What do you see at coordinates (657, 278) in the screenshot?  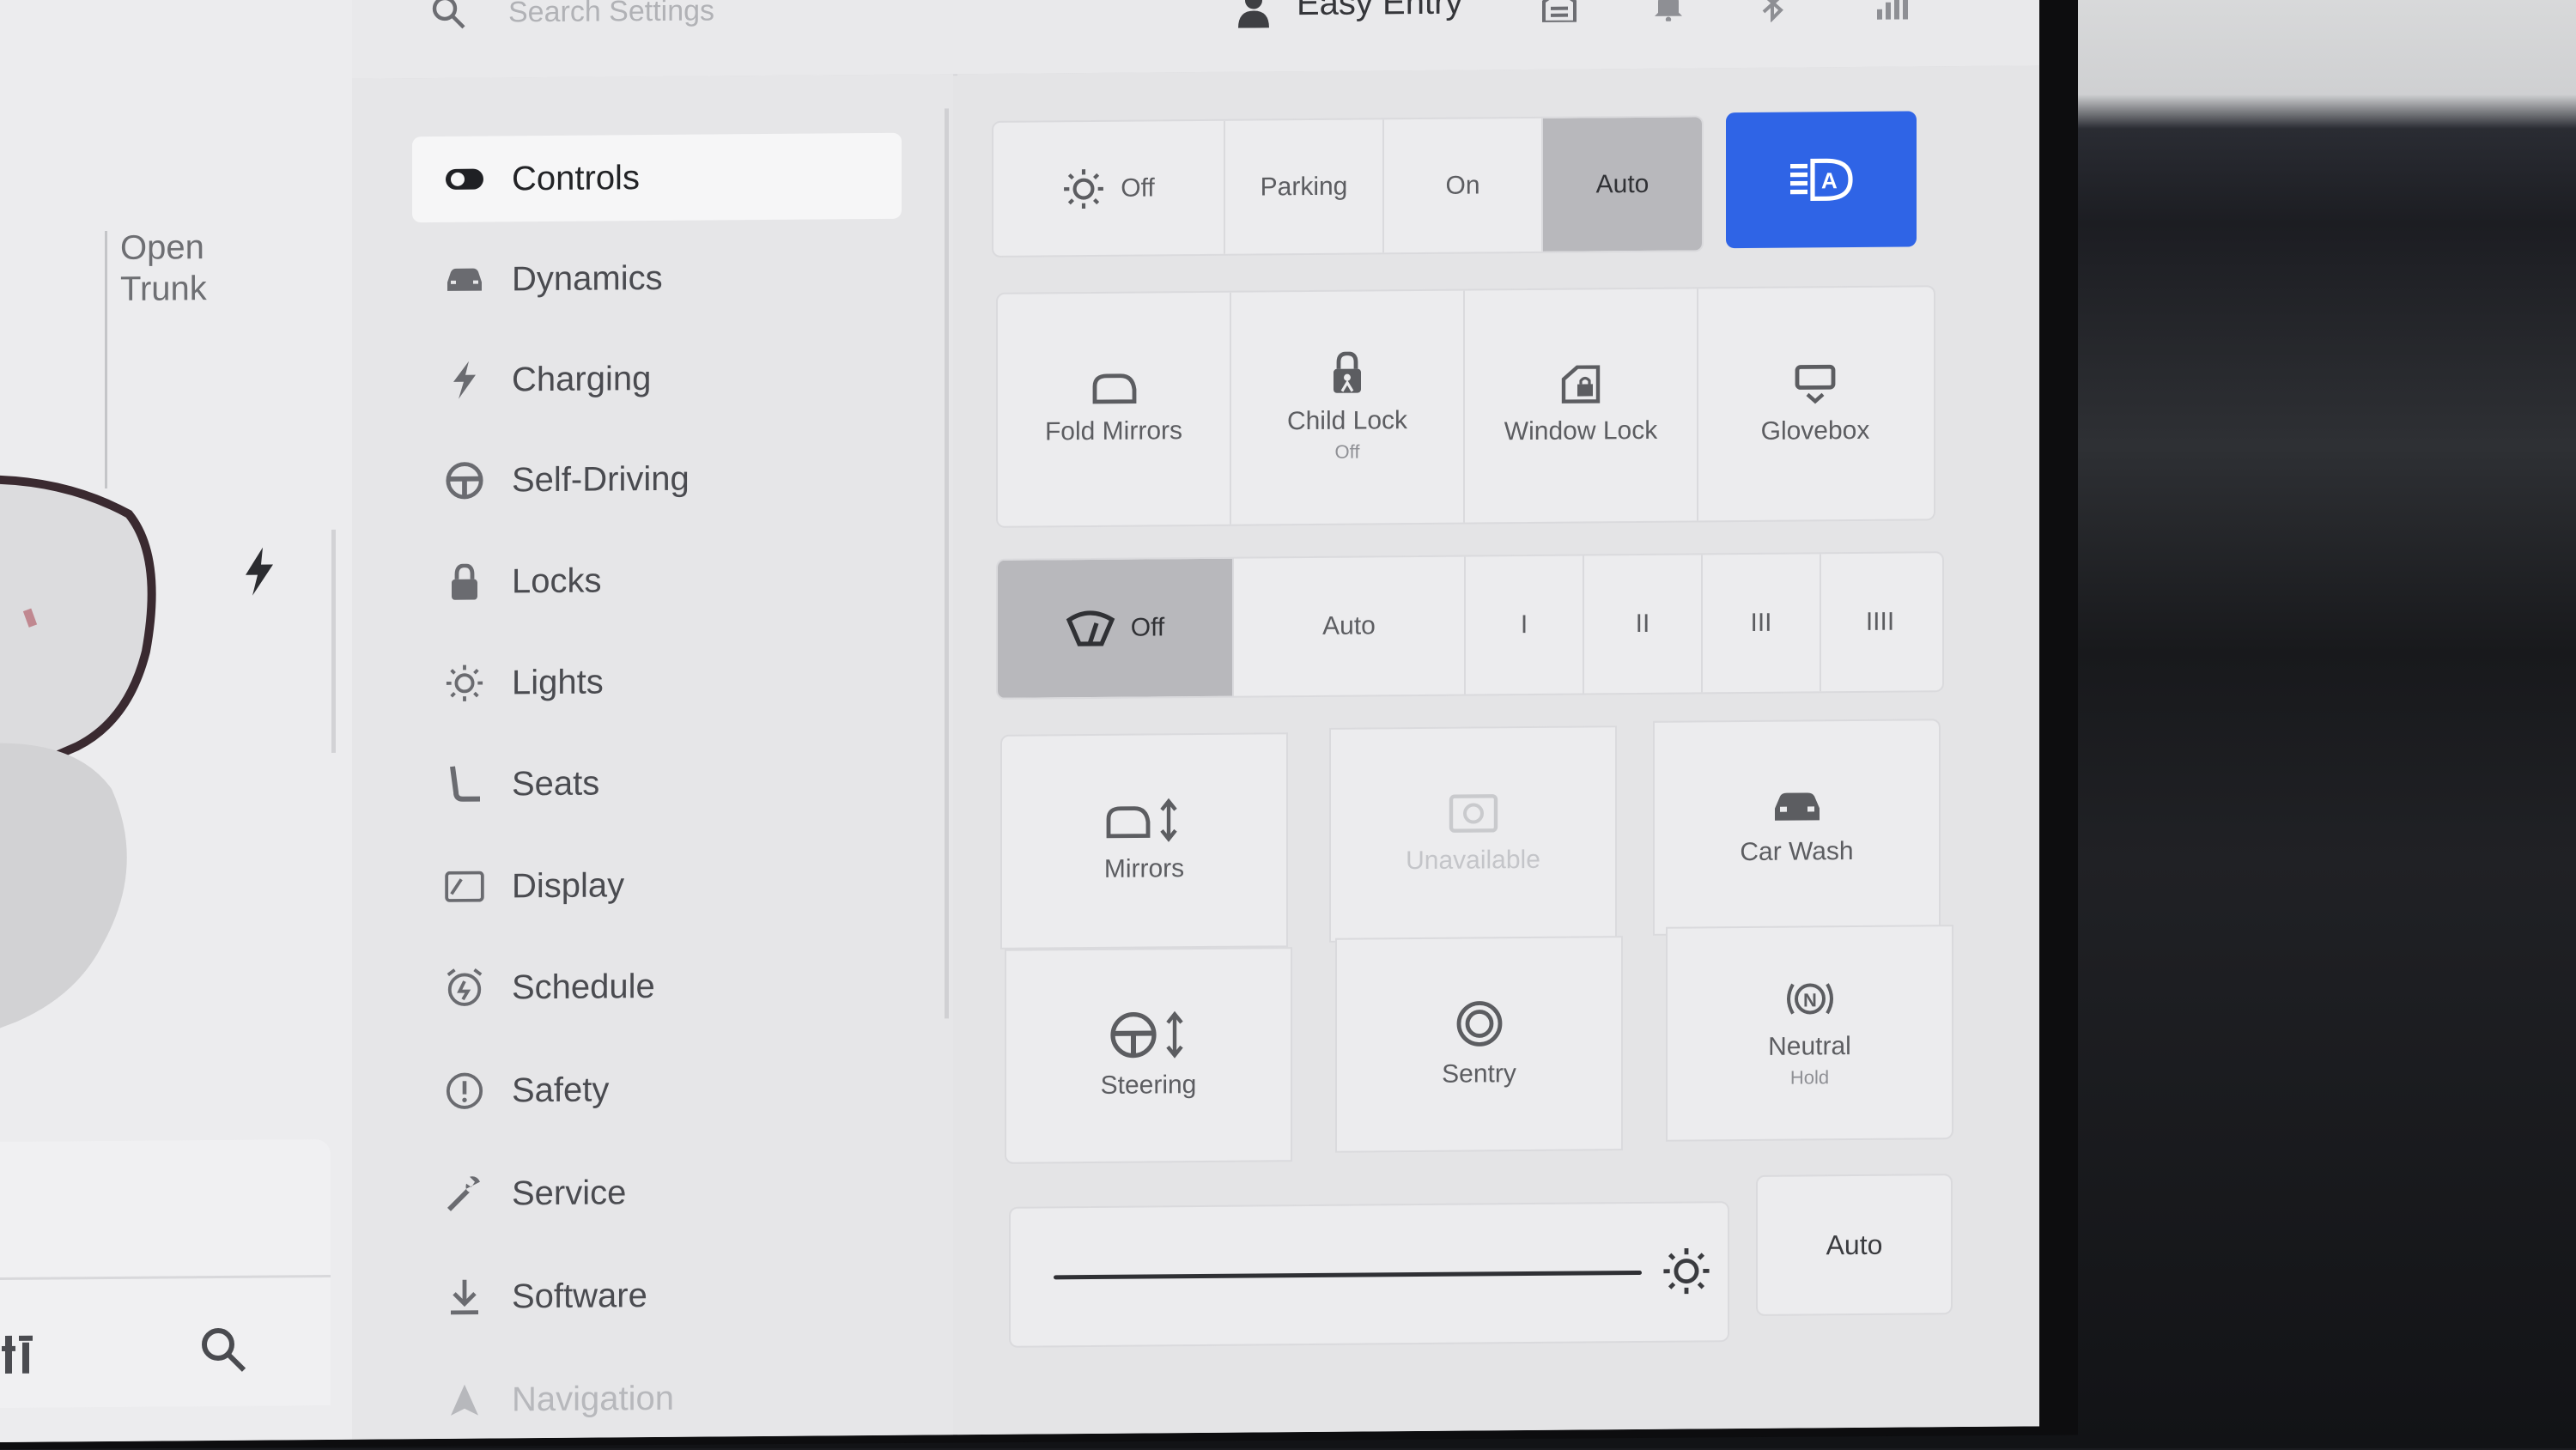 I see `menu-item-dynamics: Dynamics` at bounding box center [657, 278].